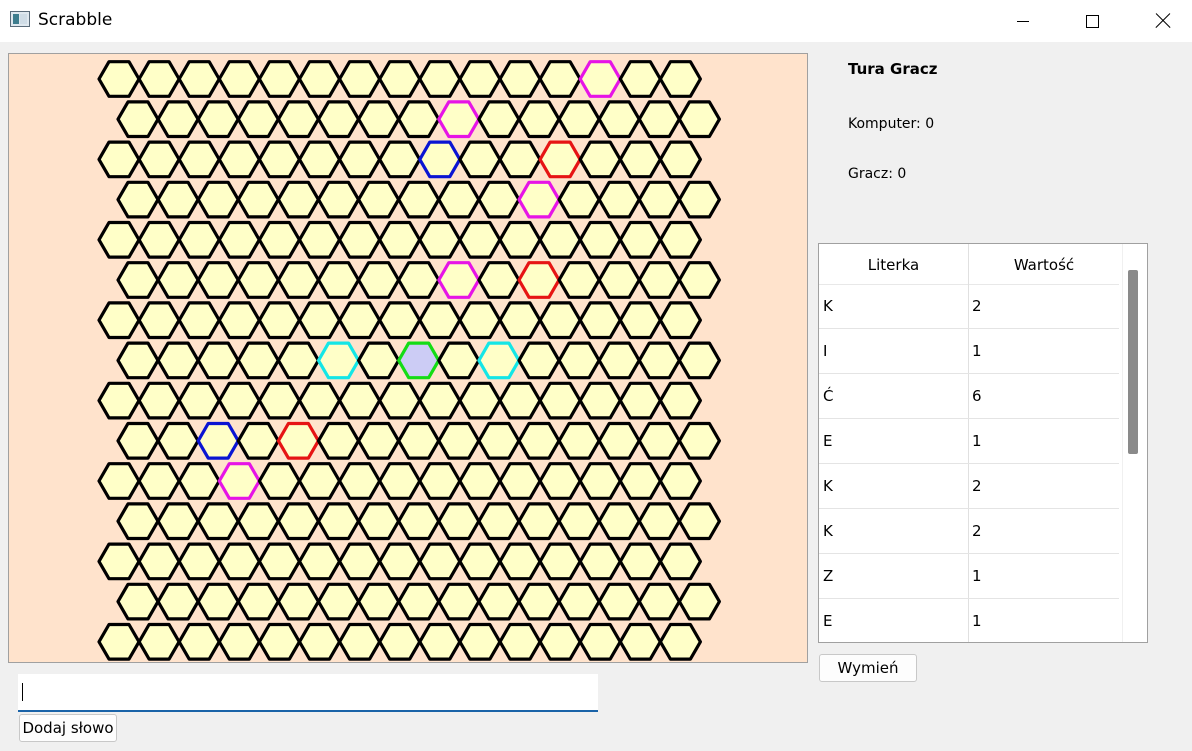  Describe the element at coordinates (969, 351) in the screenshot. I see `table-row: I1` at that location.